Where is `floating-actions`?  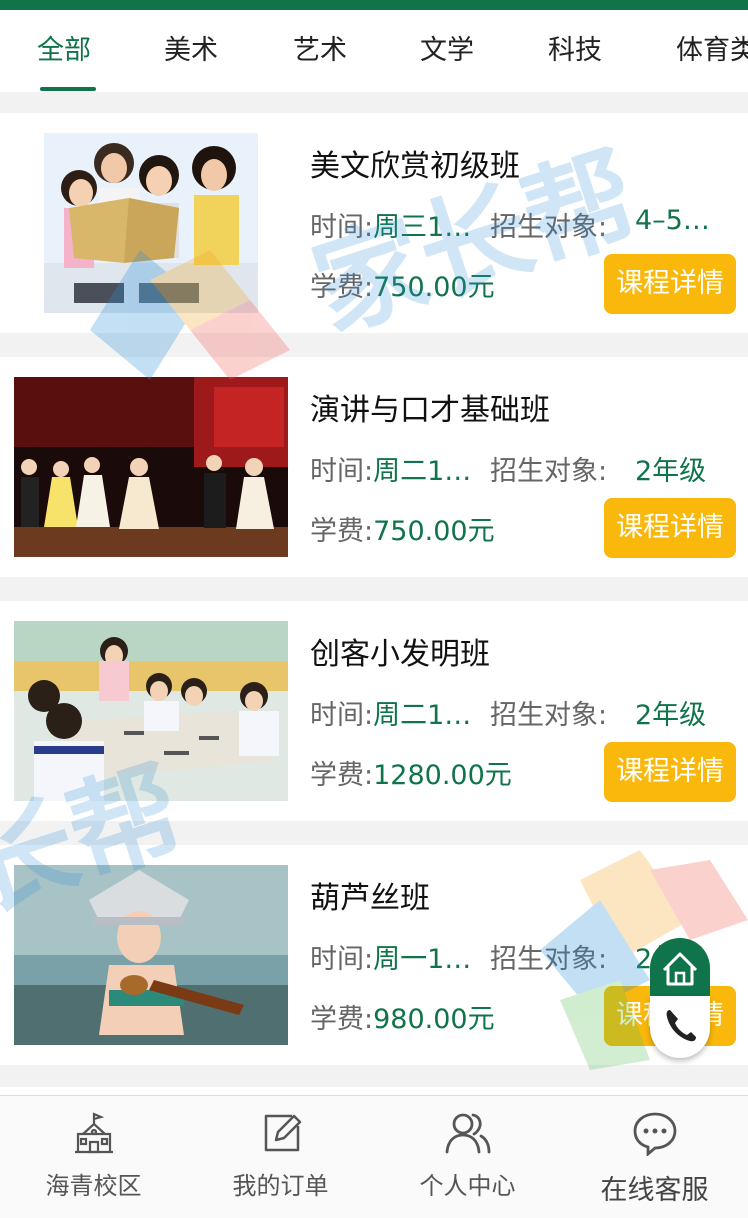
floating-actions is located at coordinates (680, 998).